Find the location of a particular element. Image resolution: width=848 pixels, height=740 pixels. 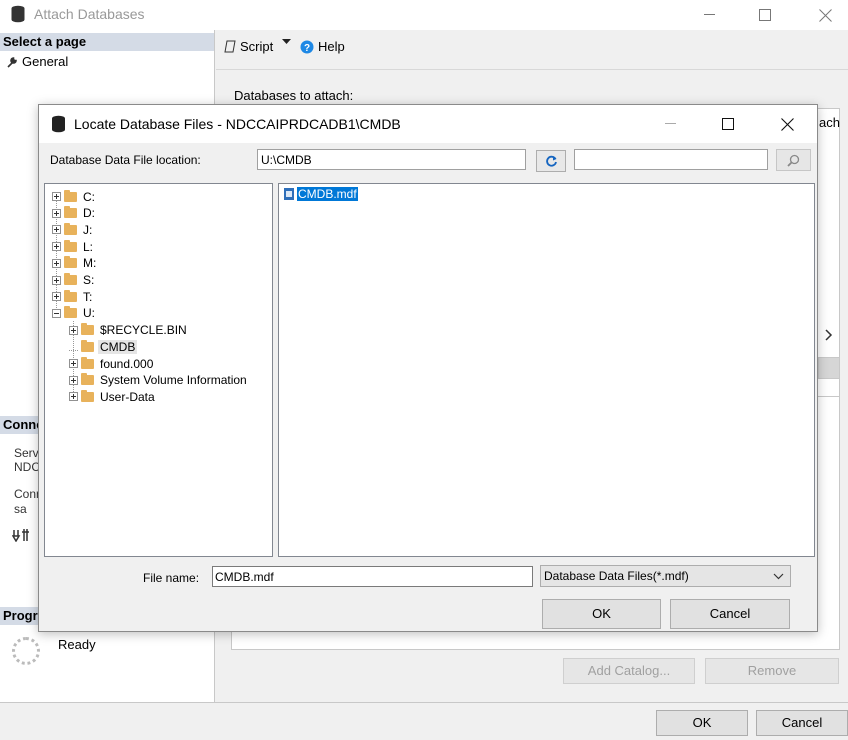

tree-node: S: is located at coordinates (74, 280).